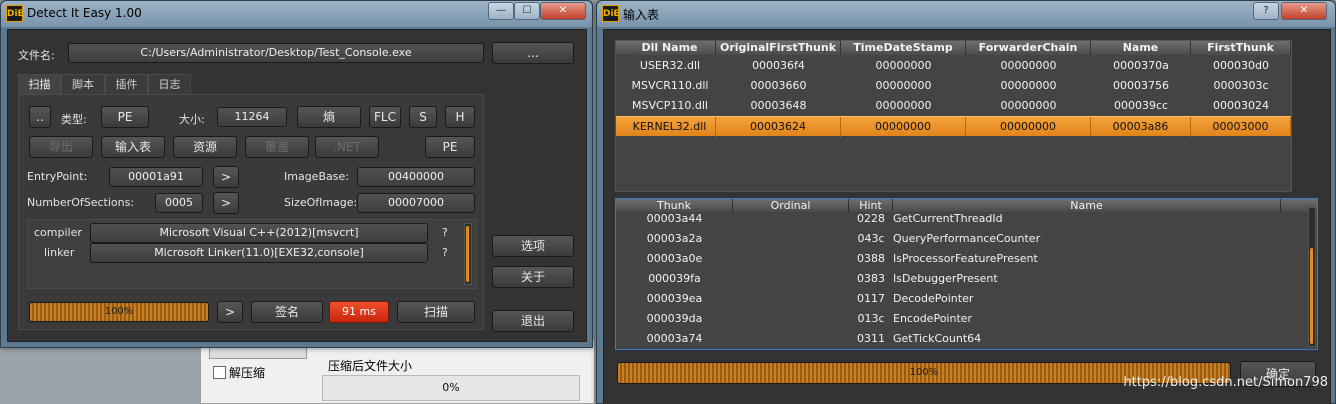  Describe the element at coordinates (670, 105) in the screenshot. I see `dll-cell: MSVCP110.dll` at that location.